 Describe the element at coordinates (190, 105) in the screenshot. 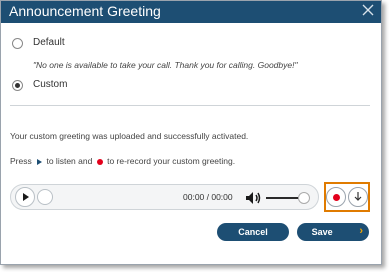

I see `divider` at that location.